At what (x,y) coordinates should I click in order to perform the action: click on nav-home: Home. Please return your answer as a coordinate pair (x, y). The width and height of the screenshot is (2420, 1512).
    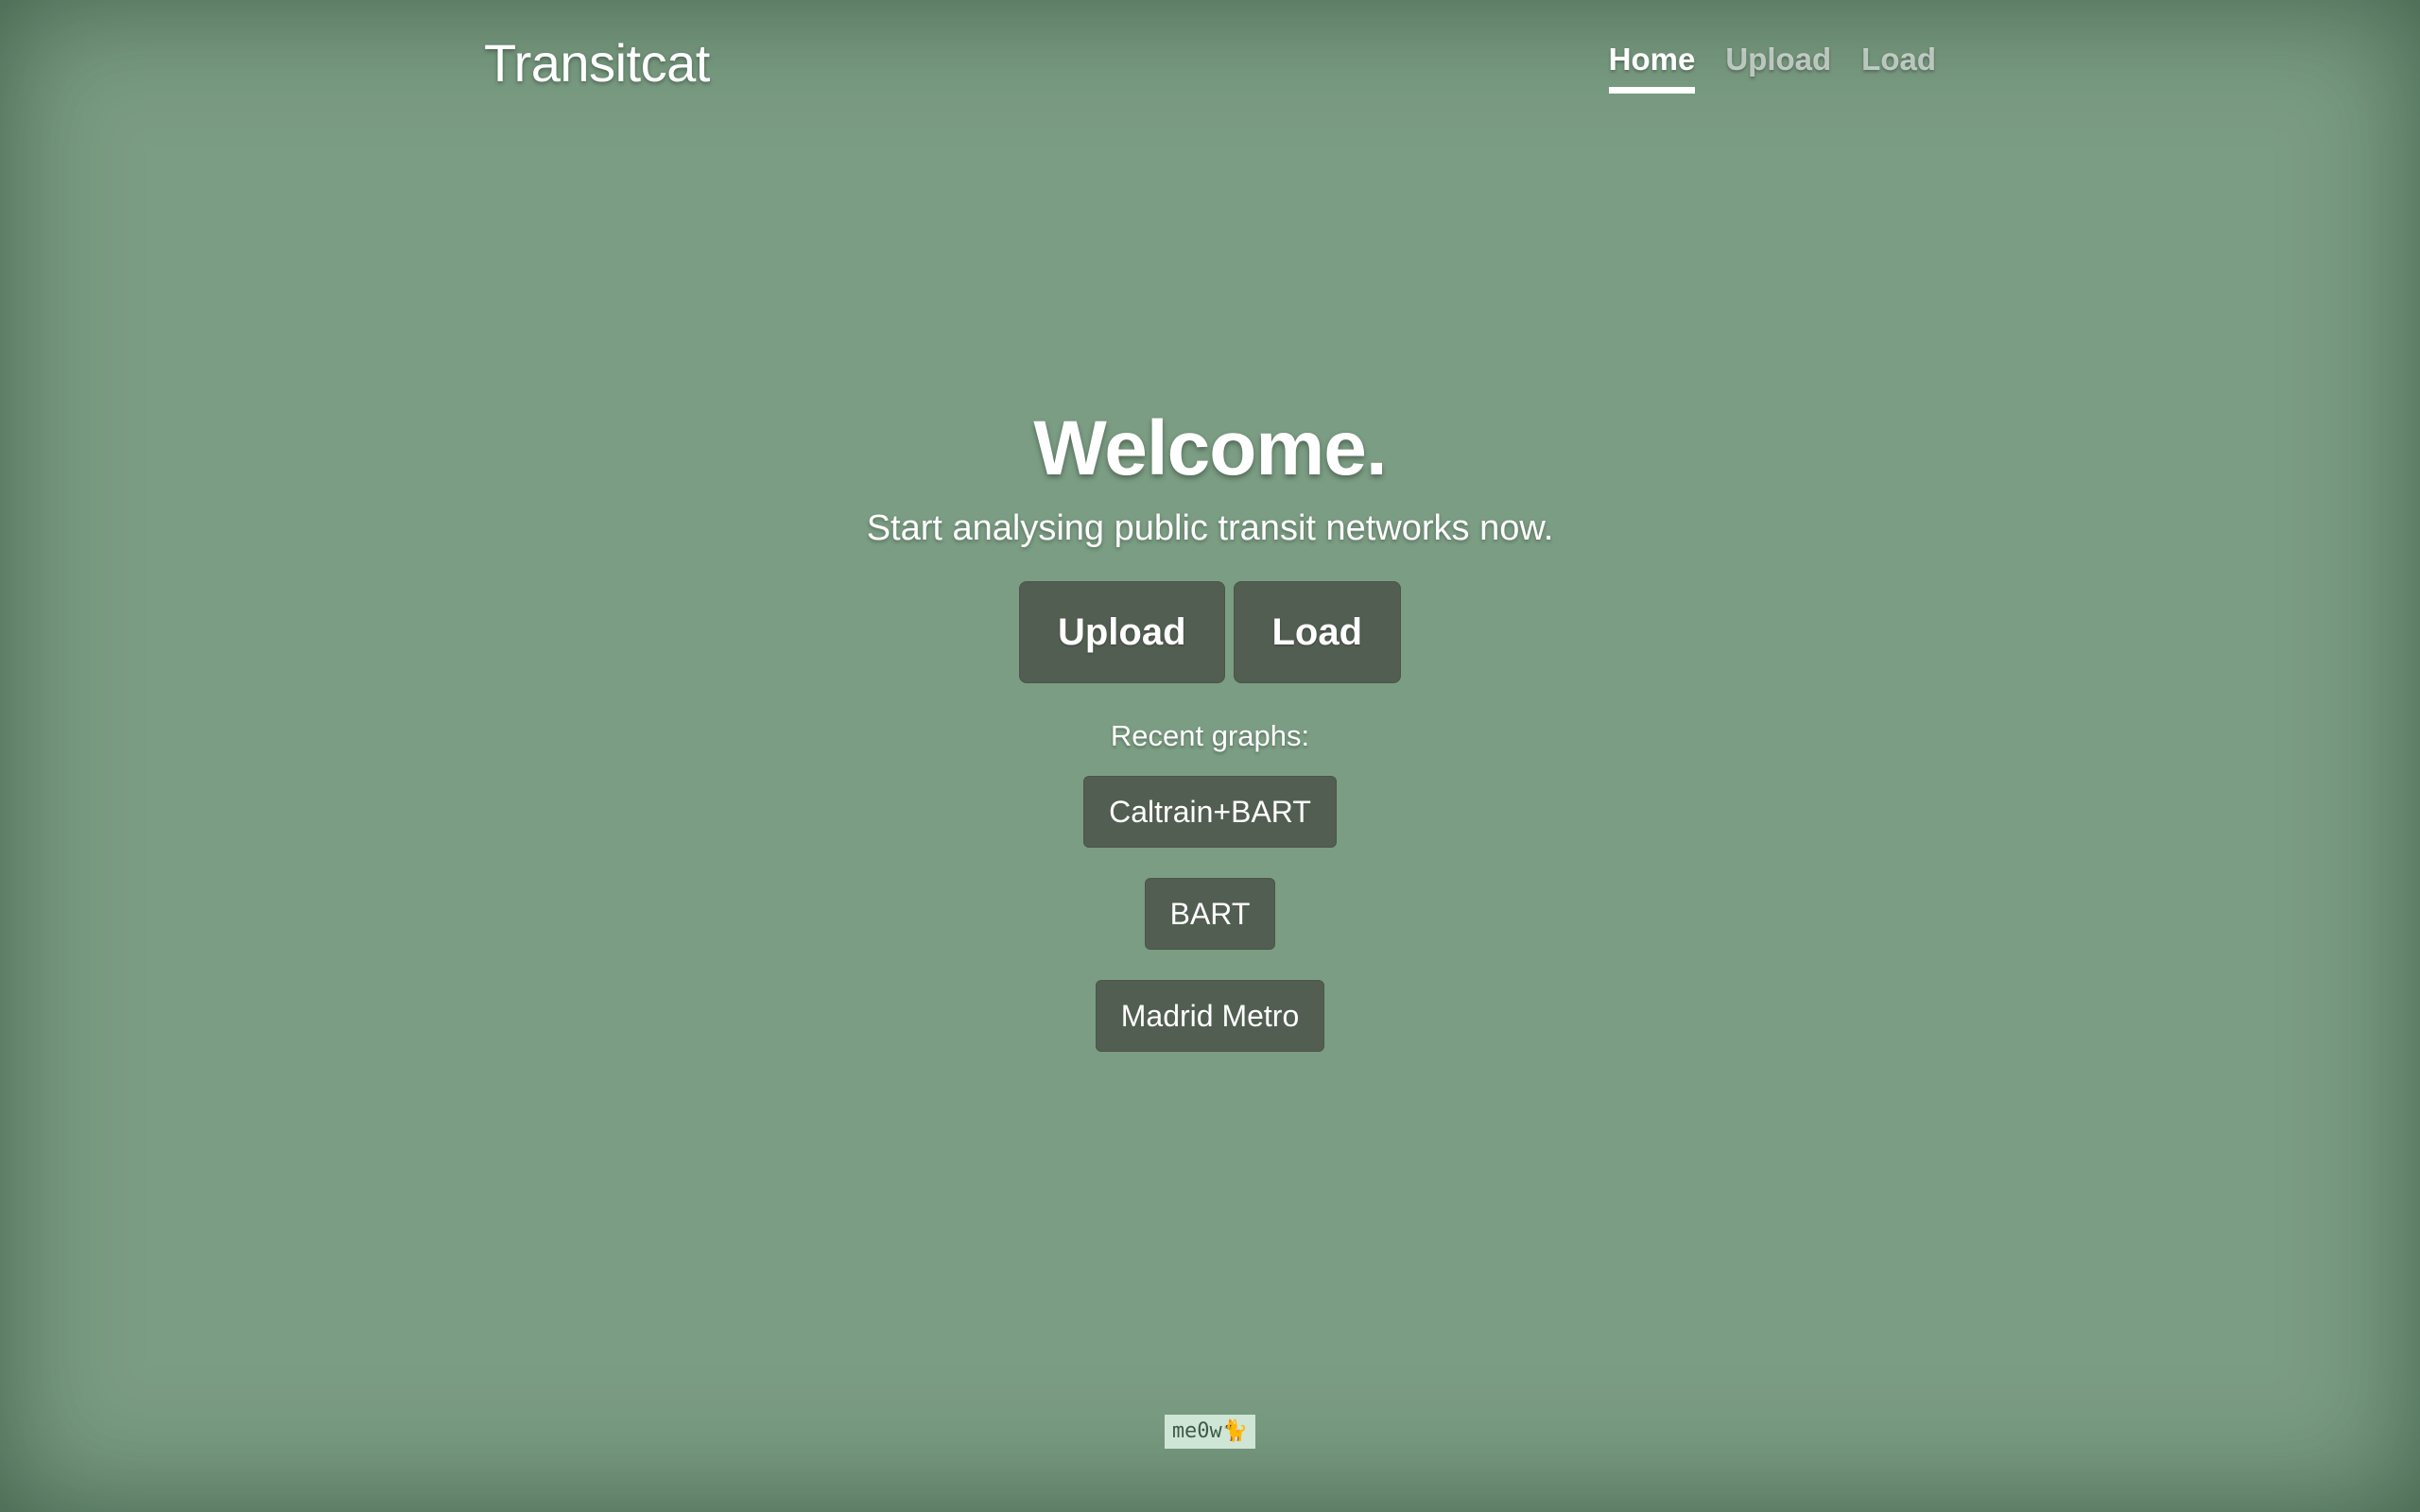
    Looking at the image, I should click on (1652, 68).